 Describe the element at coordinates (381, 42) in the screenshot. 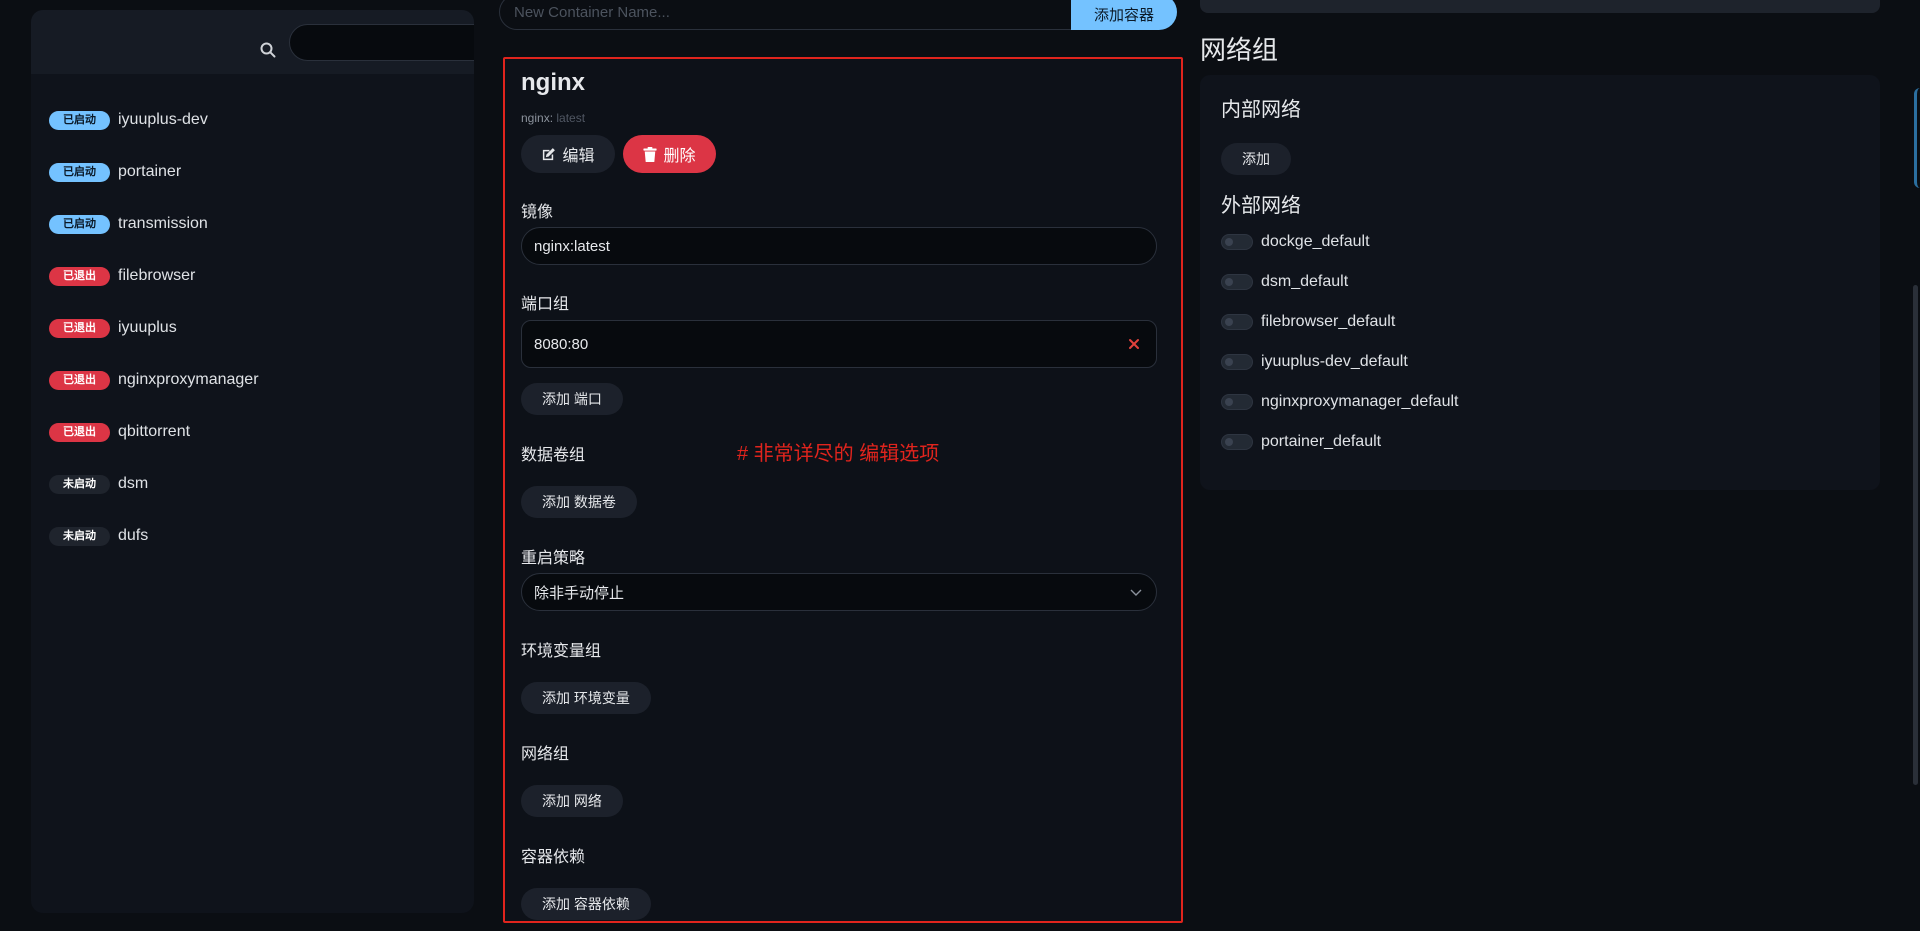

I see `search-input` at that location.